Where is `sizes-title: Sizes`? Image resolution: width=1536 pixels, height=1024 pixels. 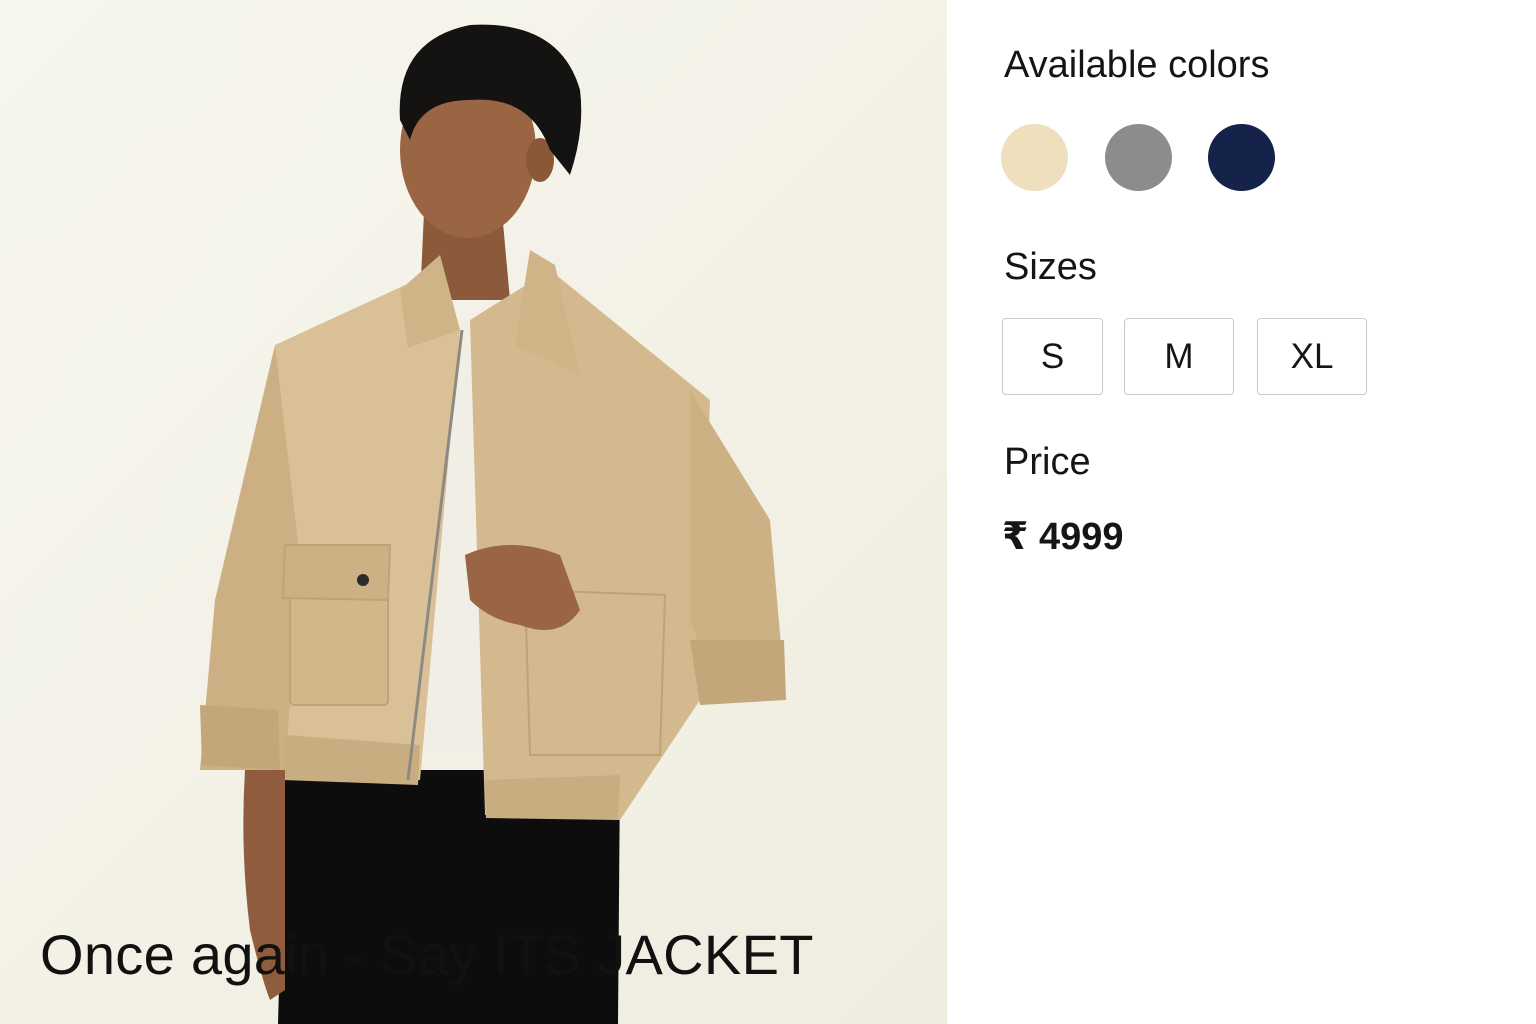 sizes-title: Sizes is located at coordinates (1050, 267).